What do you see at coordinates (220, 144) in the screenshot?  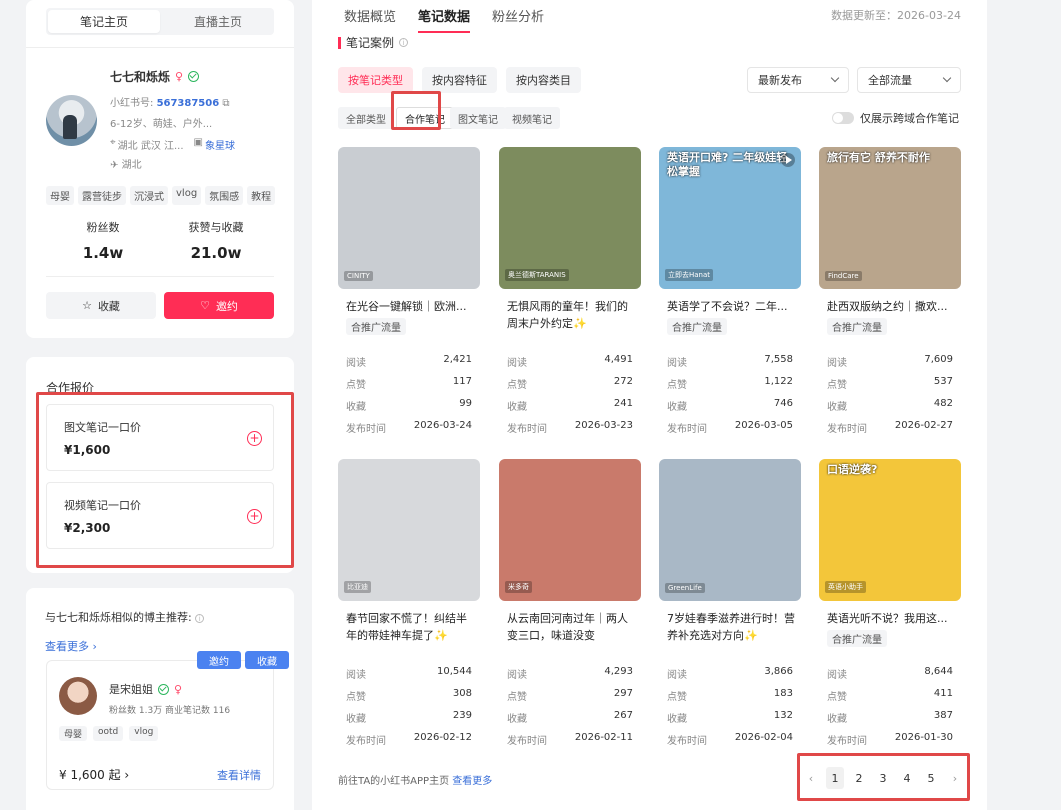 I see `profile-brand: 象星球` at bounding box center [220, 144].